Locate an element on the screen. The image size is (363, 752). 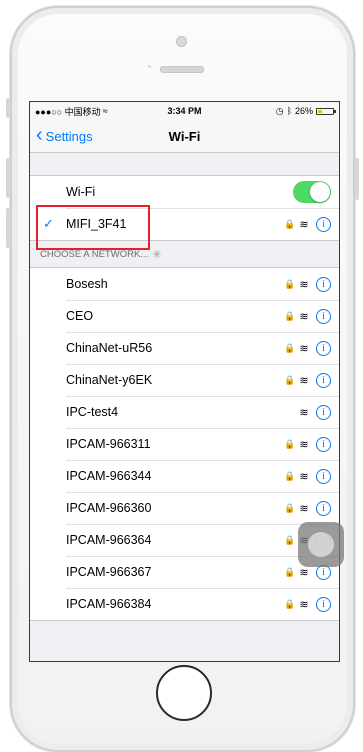
volume-up-button is located at coordinates (8, 178).